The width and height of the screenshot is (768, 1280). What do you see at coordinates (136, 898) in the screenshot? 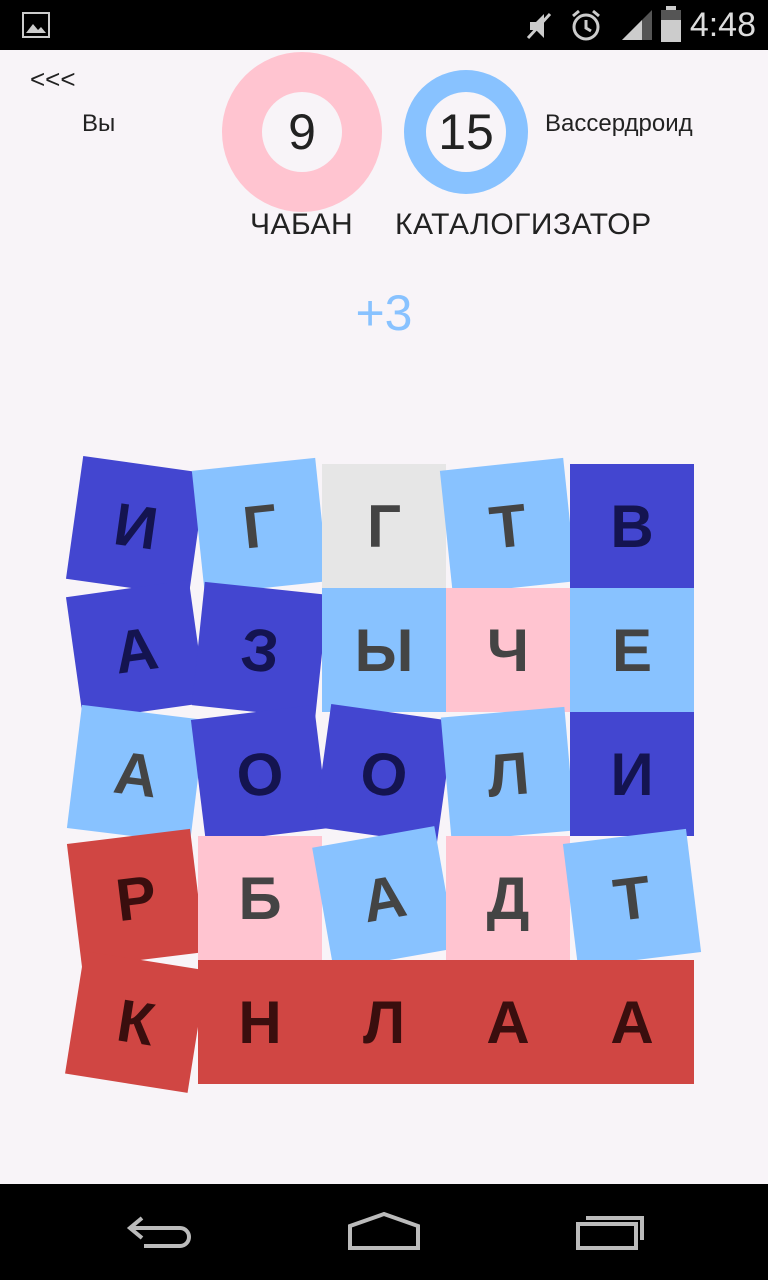
I see `letter-tile: Р` at bounding box center [136, 898].